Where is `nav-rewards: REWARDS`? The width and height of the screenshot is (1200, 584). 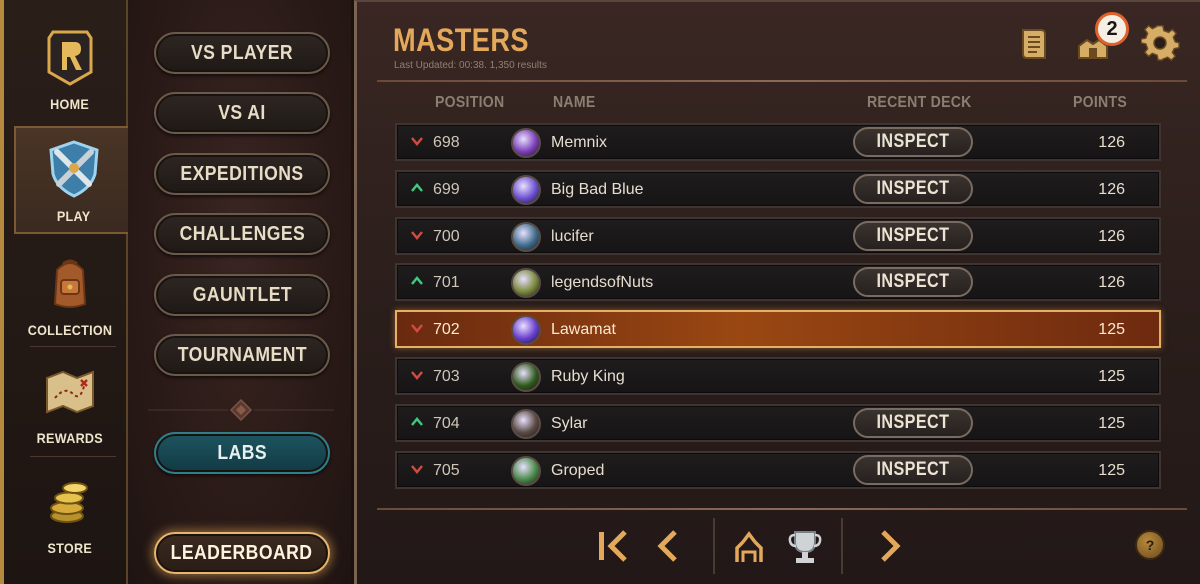 nav-rewards: REWARDS is located at coordinates (70, 400).